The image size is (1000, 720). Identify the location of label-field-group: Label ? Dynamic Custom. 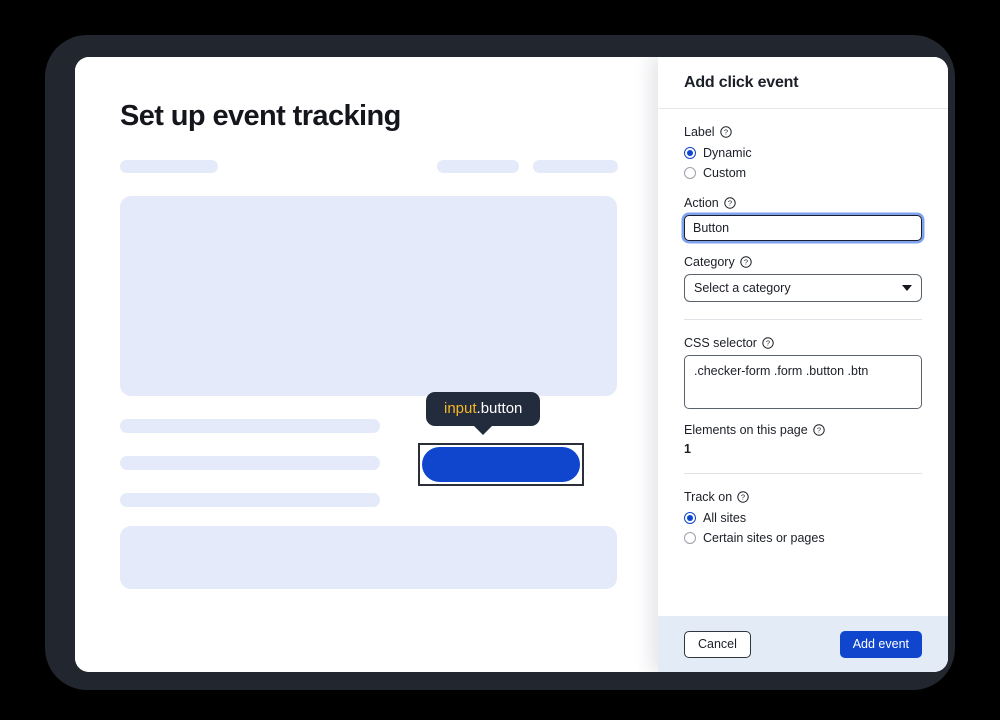
(803, 153).